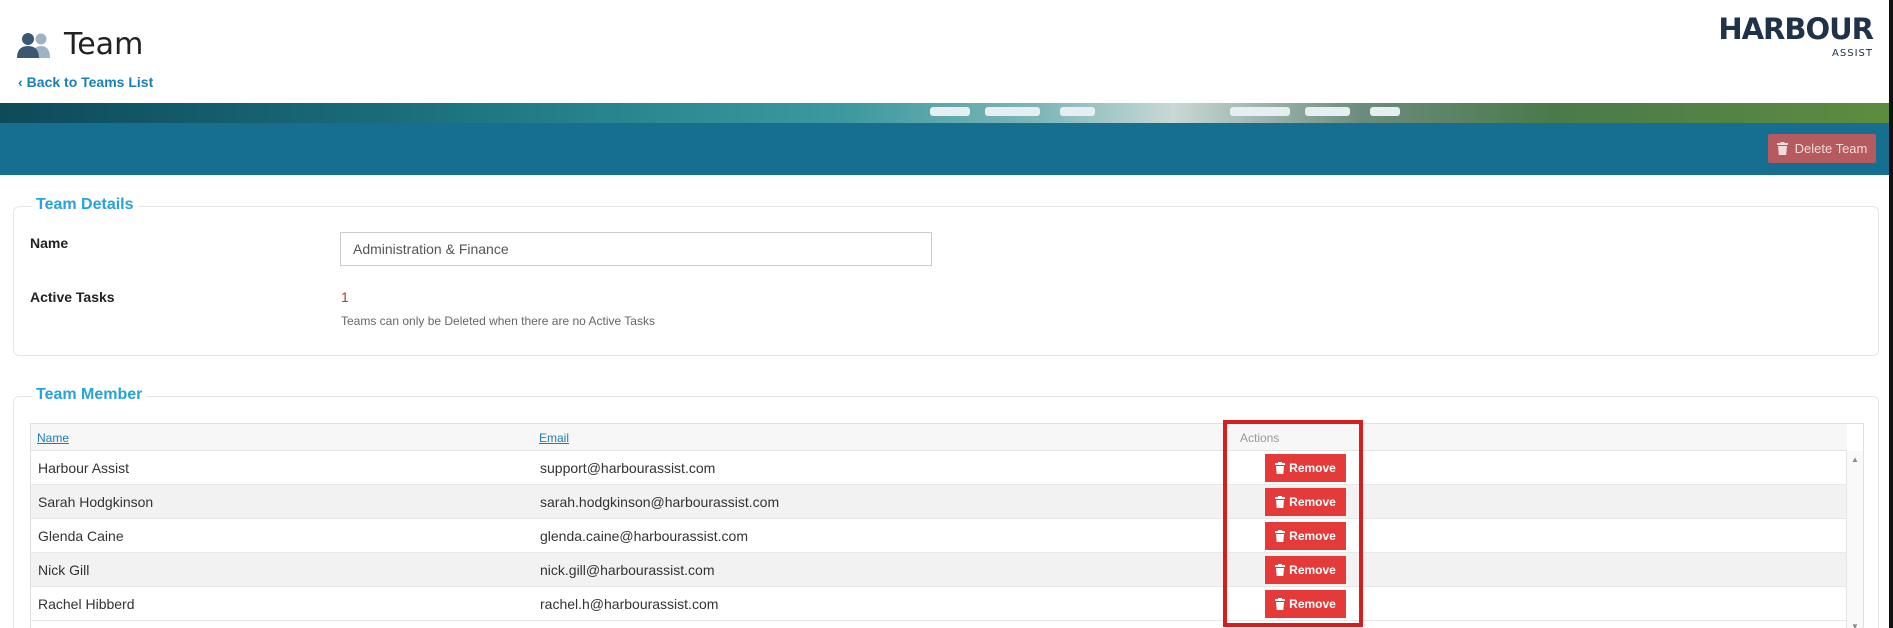  What do you see at coordinates (554, 438) in the screenshot?
I see `column-header-email: Email` at bounding box center [554, 438].